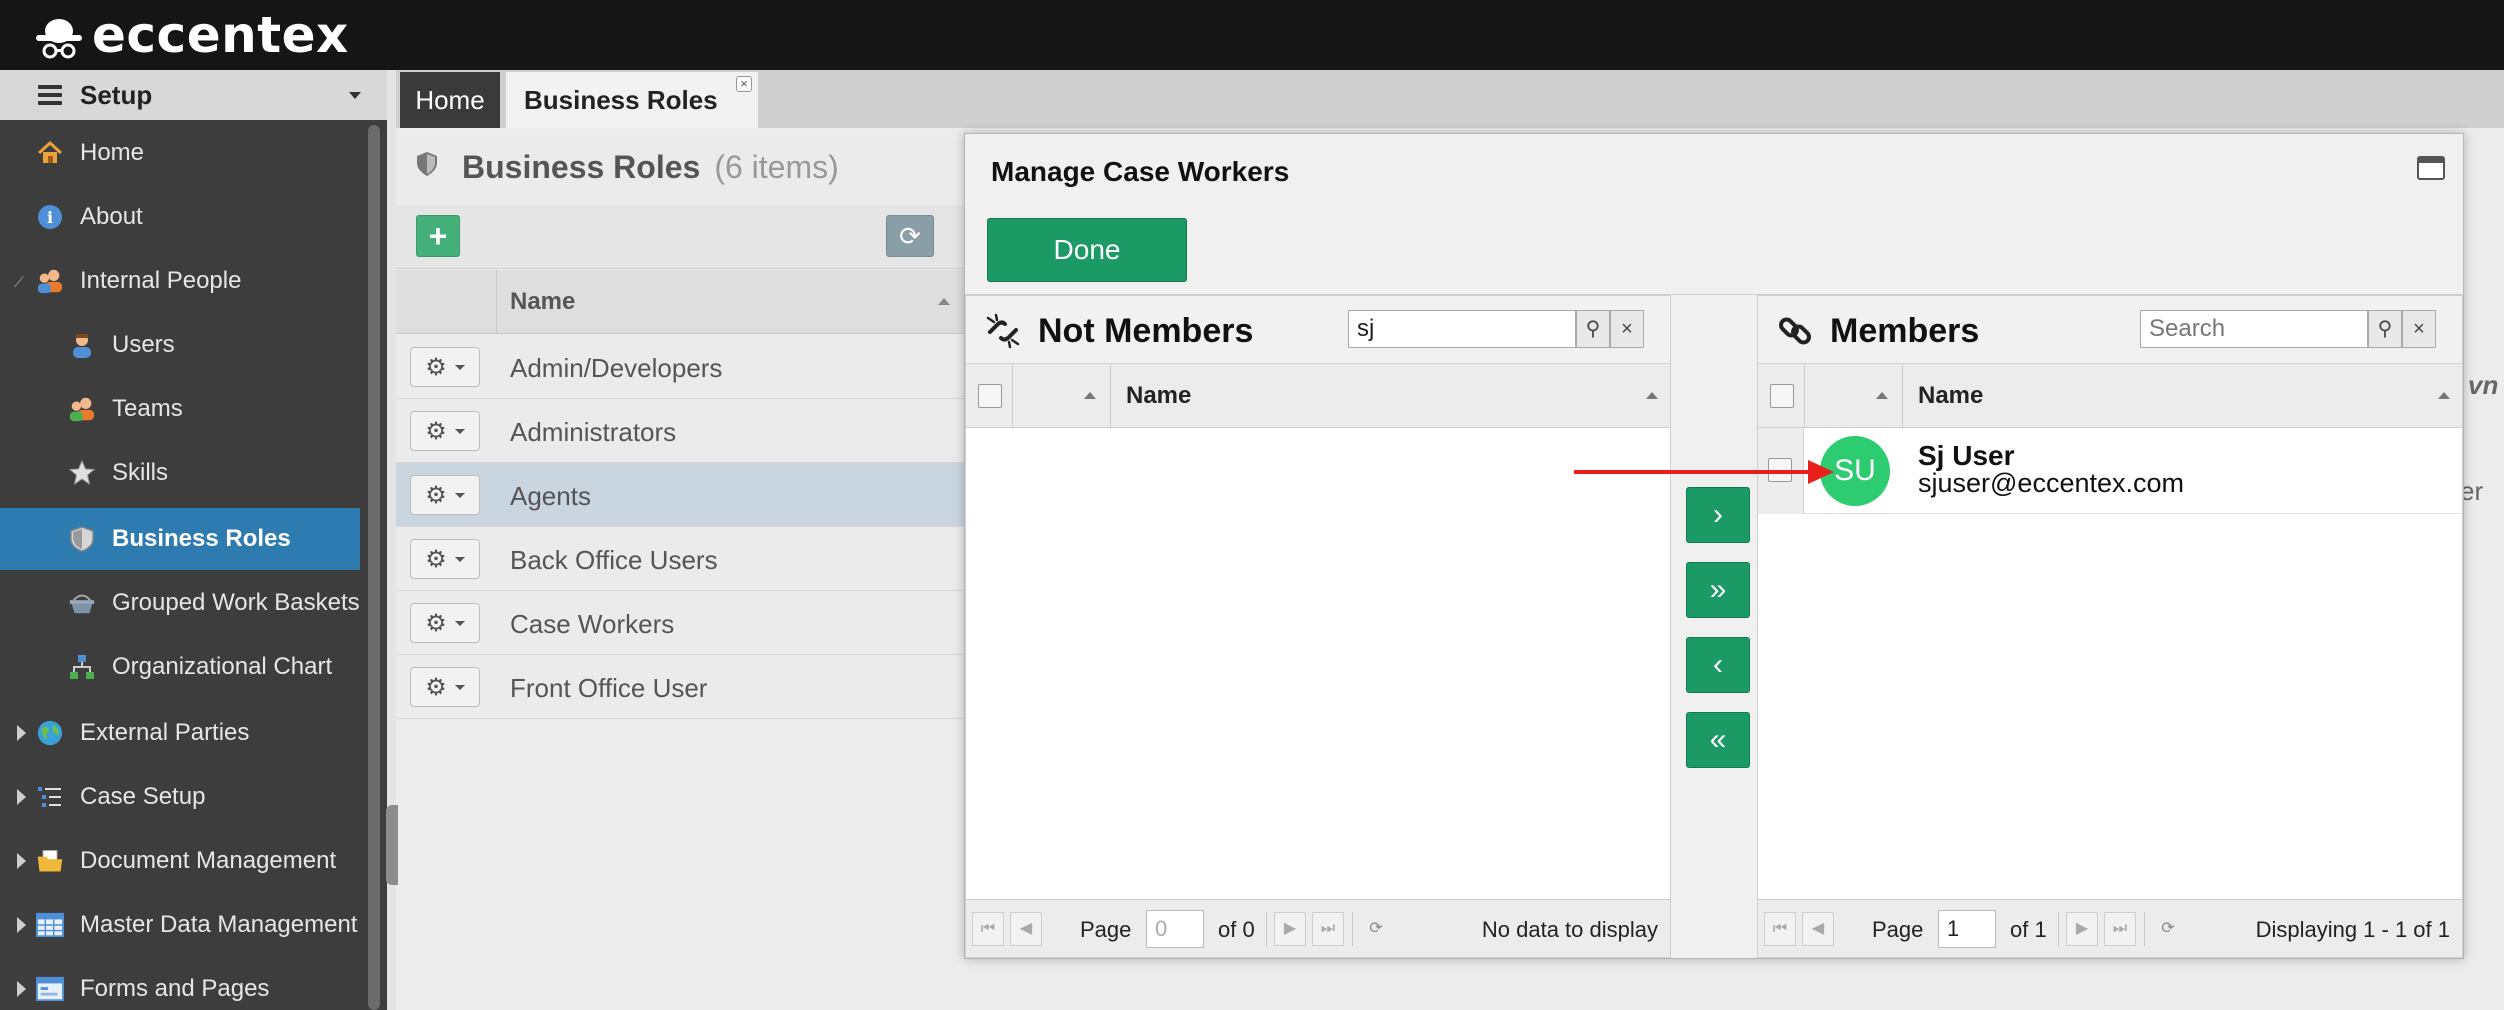 The width and height of the screenshot is (2504, 1010). I want to click on list-item: SU Sj User sjuser@eccentex.com, so click(2110, 471).